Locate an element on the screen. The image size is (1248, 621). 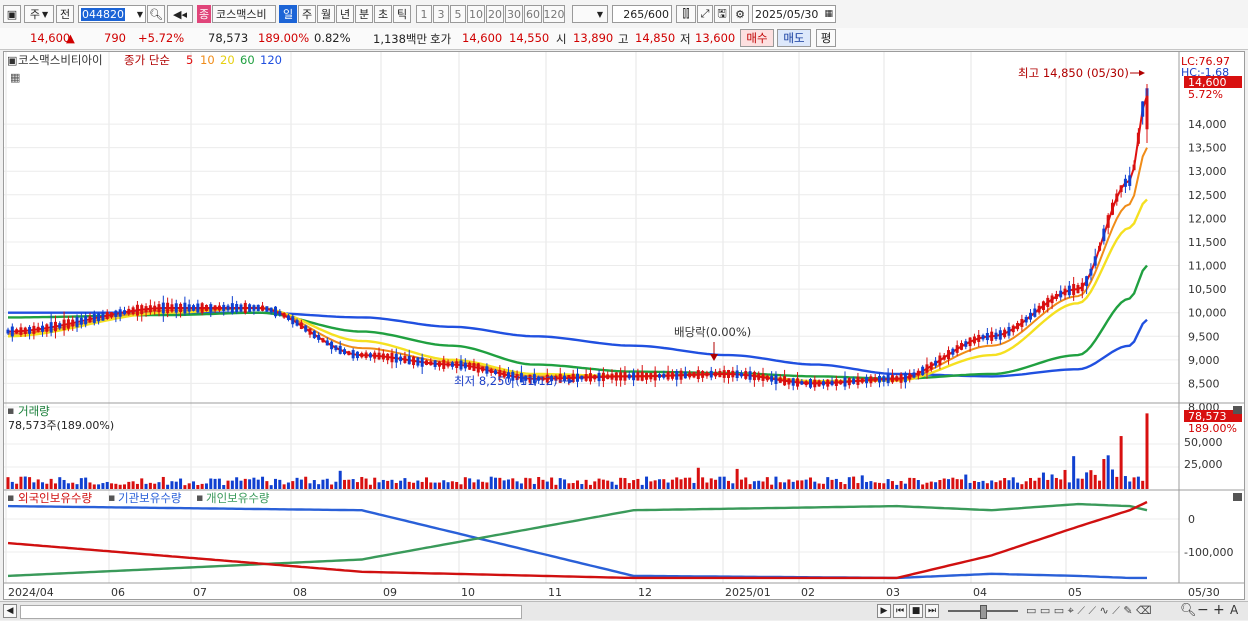
zoom-slider-thumb is located at coordinates (983, 612).